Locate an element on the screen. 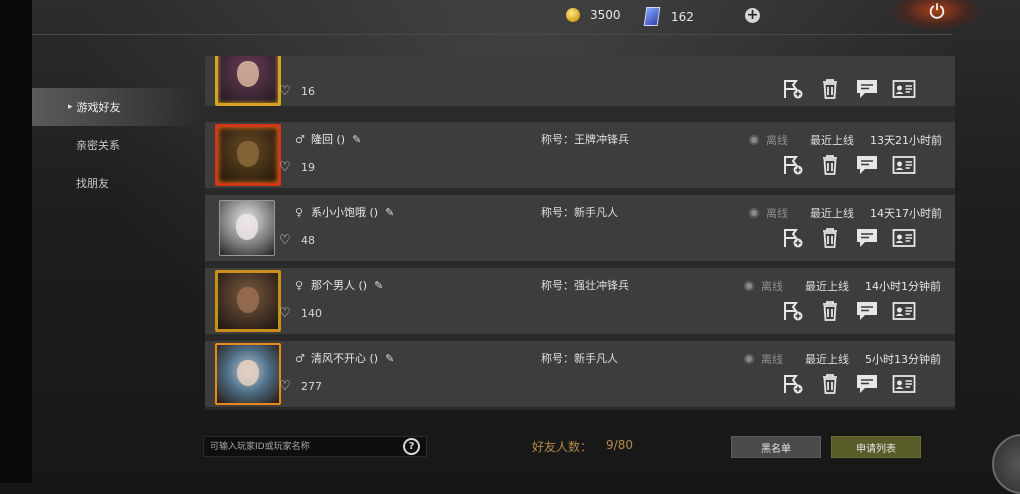 Image resolution: width=1020 pixels, height=494 pixels. nav-label: 游戏好友 is located at coordinates (98, 107).